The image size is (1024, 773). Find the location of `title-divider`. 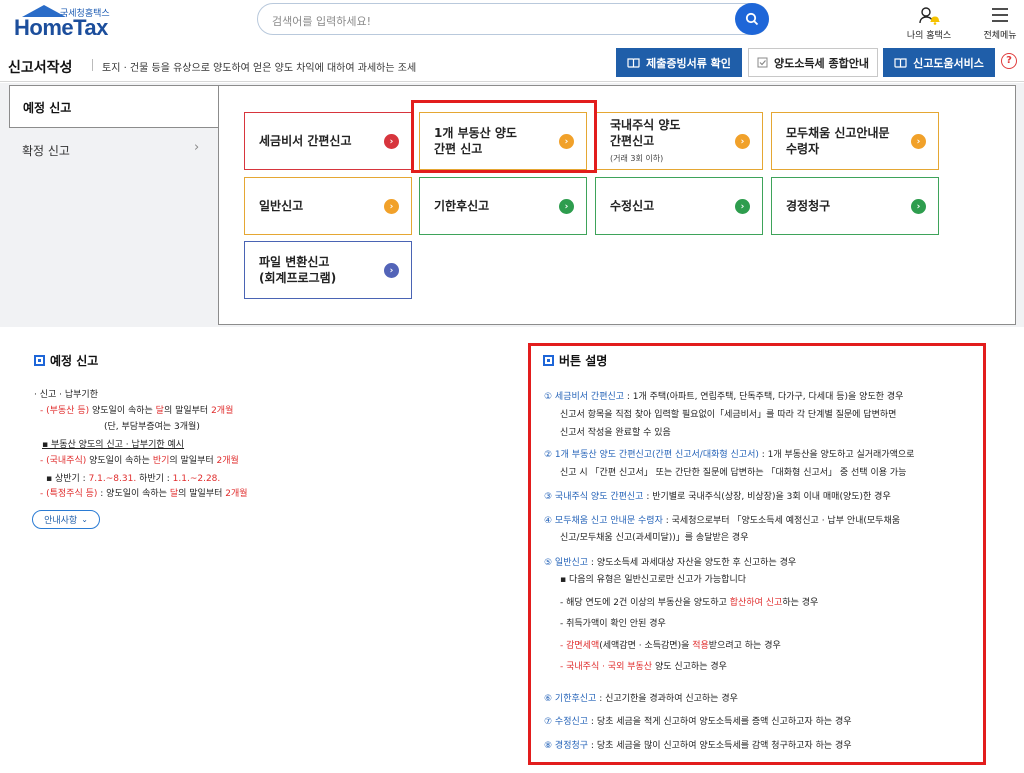

title-divider is located at coordinates (92, 65).